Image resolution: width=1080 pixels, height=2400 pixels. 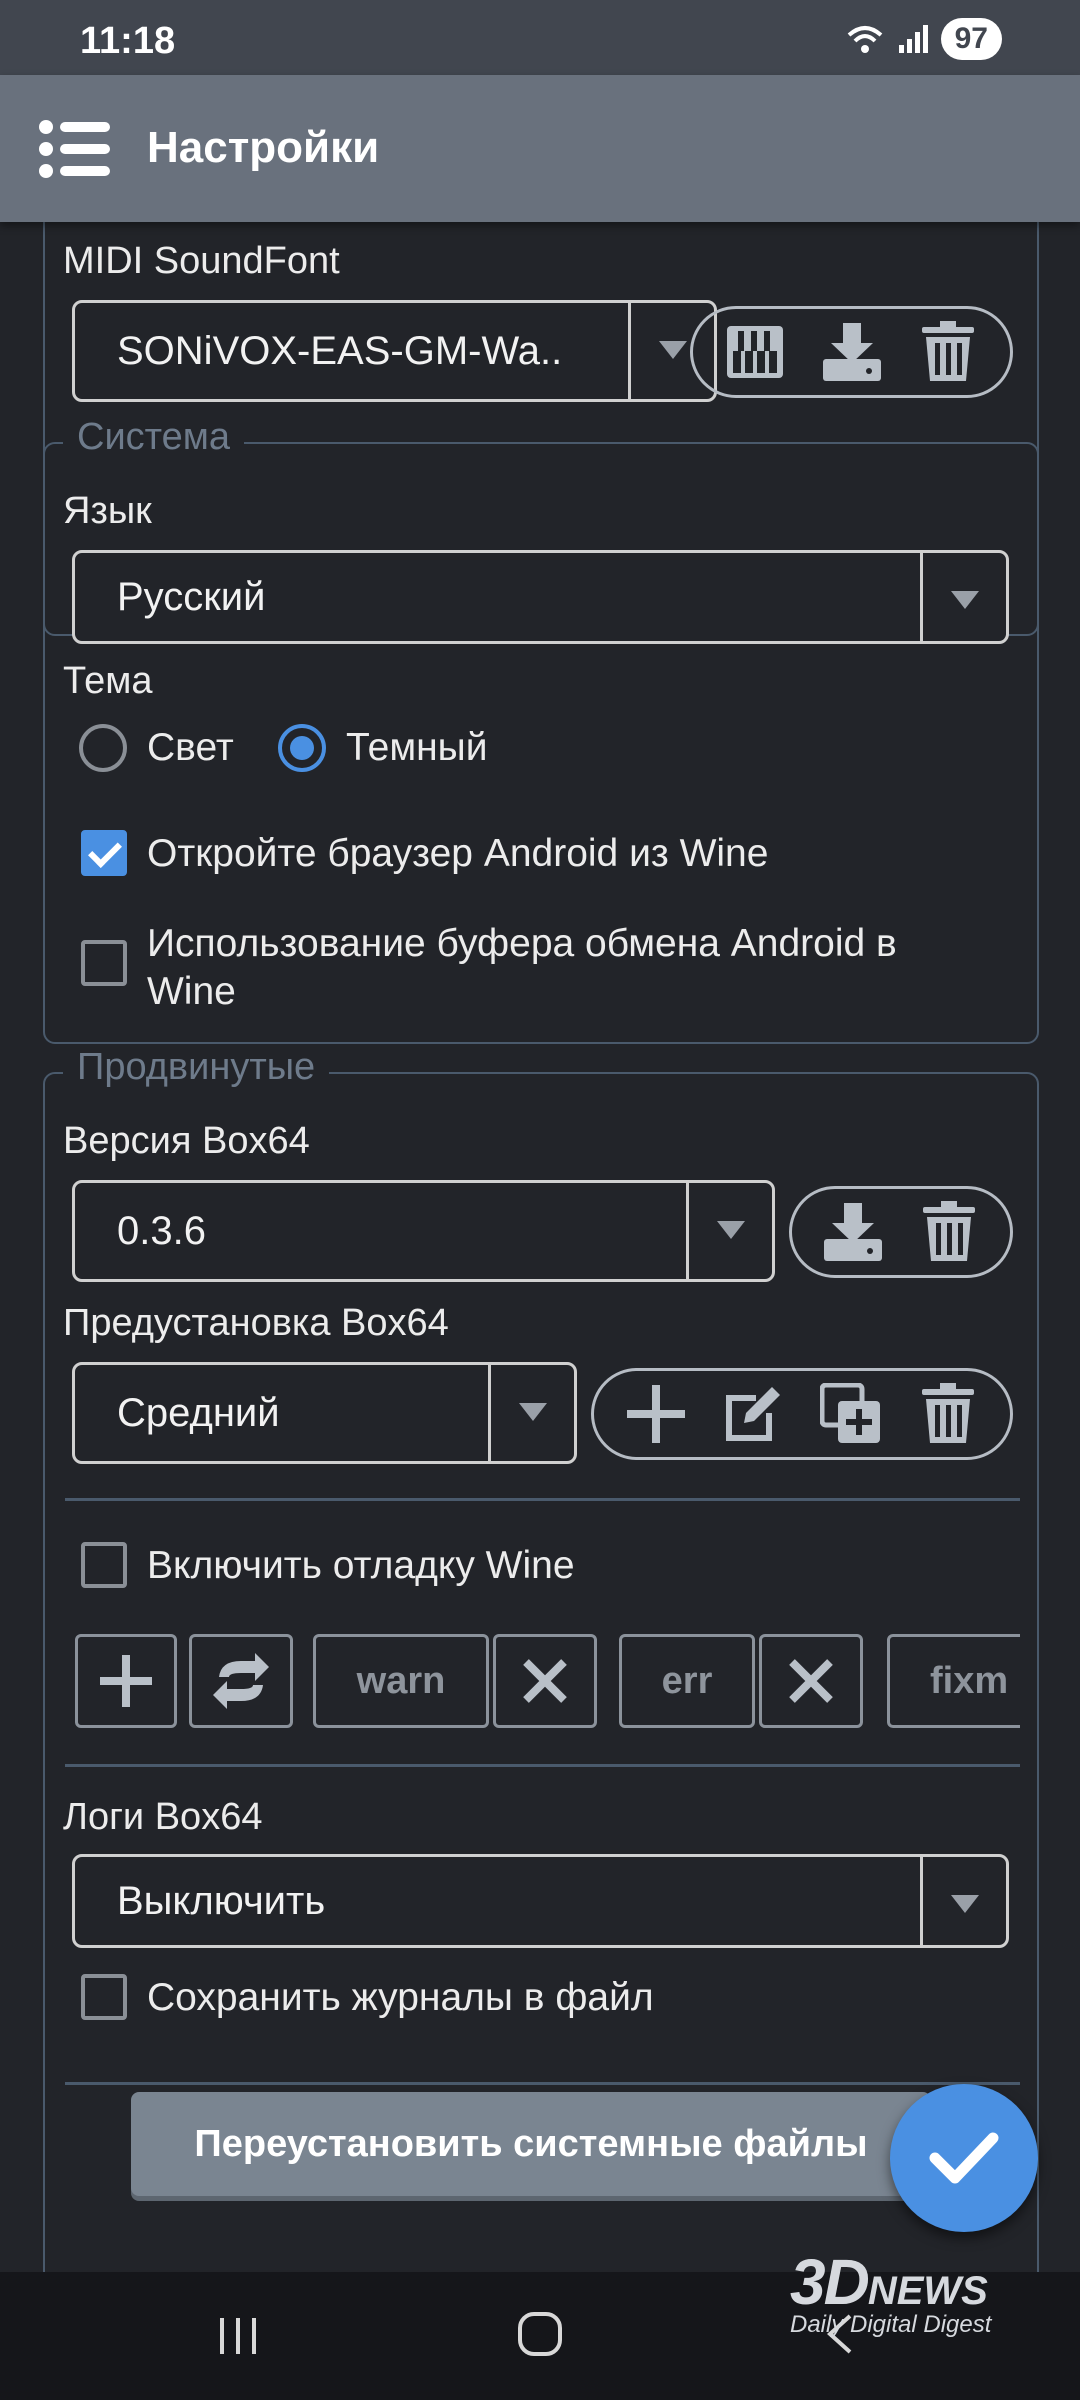 I want to click on copy-icon, so click(x=851, y=1414).